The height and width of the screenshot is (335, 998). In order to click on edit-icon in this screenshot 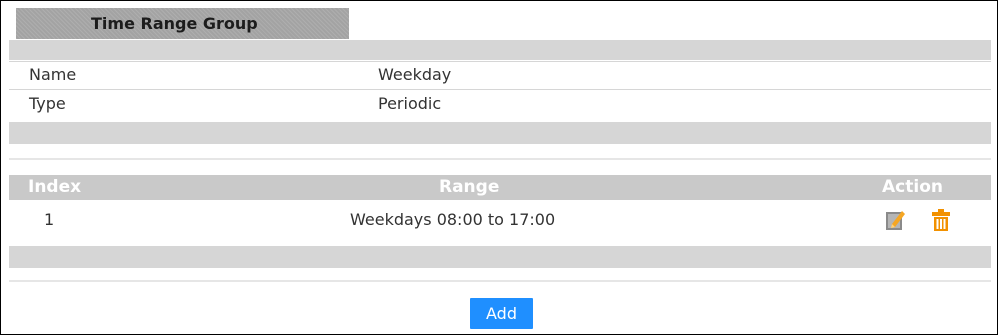, I will do `click(896, 220)`.